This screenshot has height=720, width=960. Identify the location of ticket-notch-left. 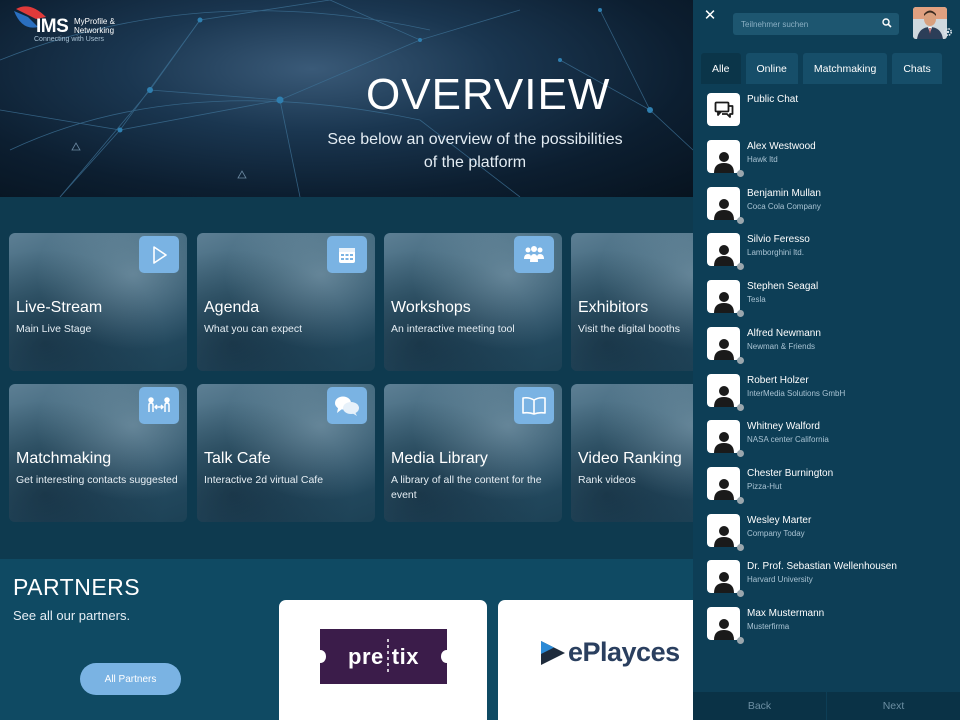
(320, 656).